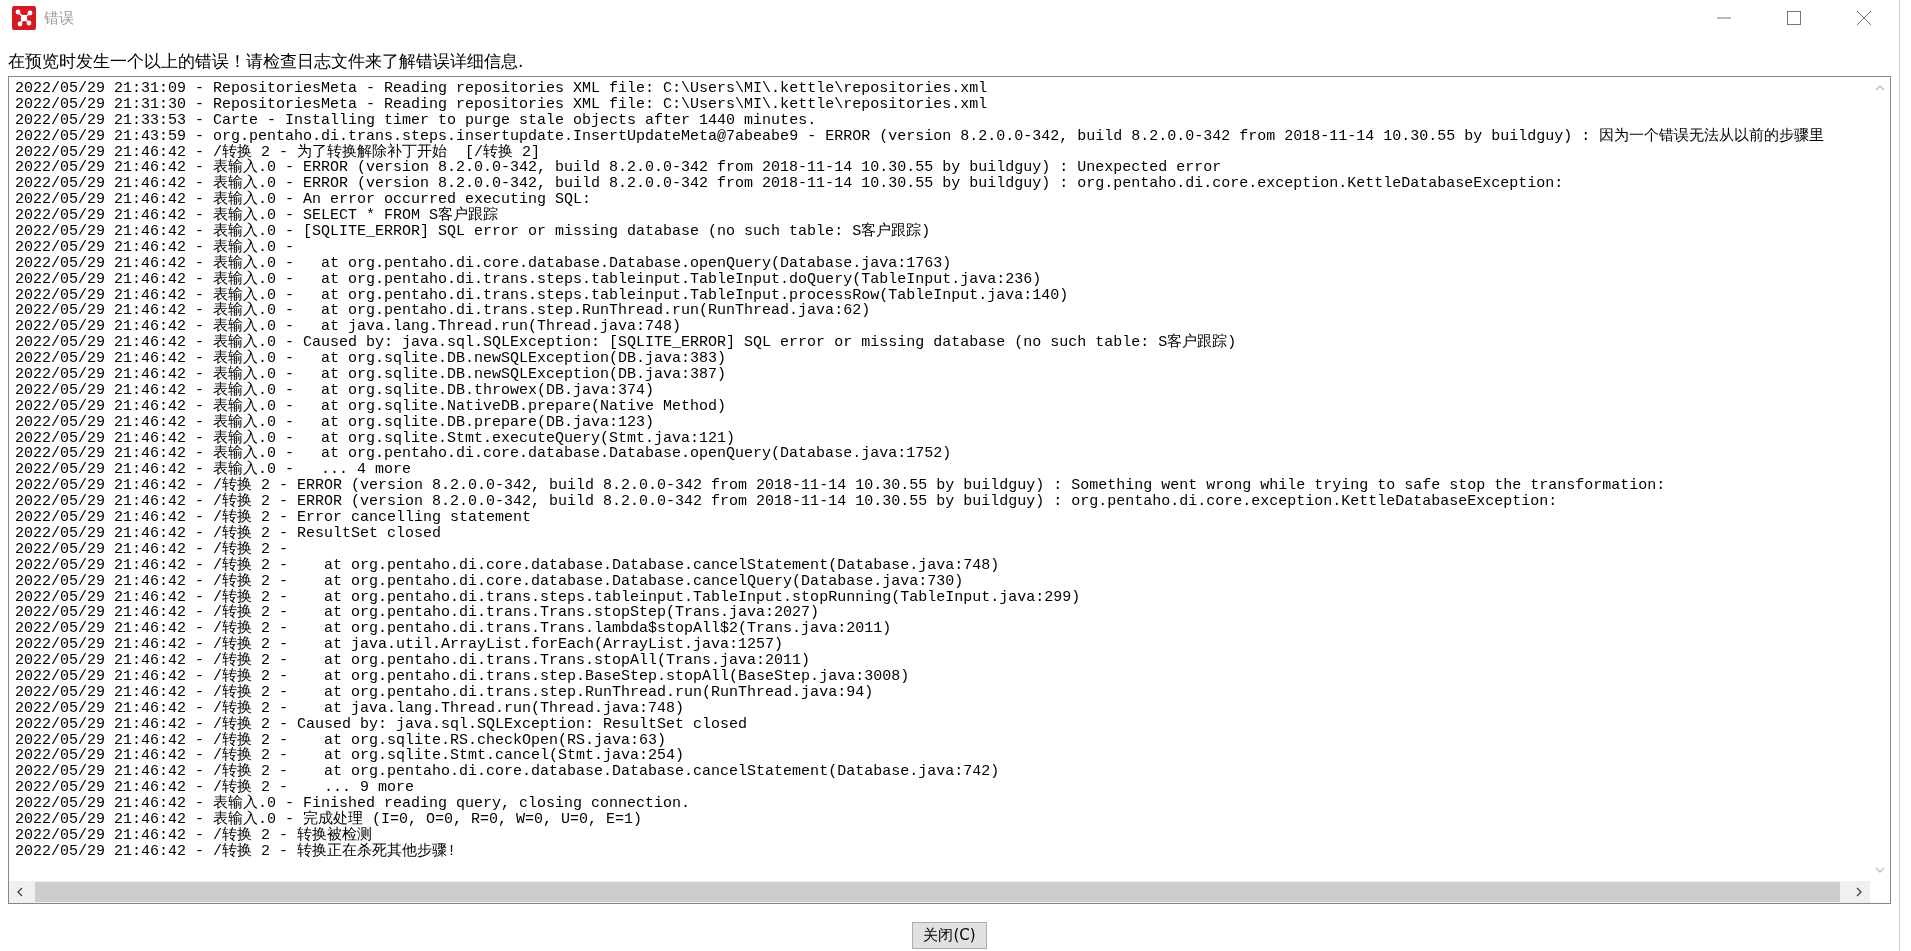 The image size is (1911, 951). Describe the element at coordinates (490, 581) in the screenshot. I see `log-line: 2022/05/29 21:46:42 - /转换 2 - at org.pentaho.di.core.database.Database.cancelQuery(Database.java:730)` at that location.